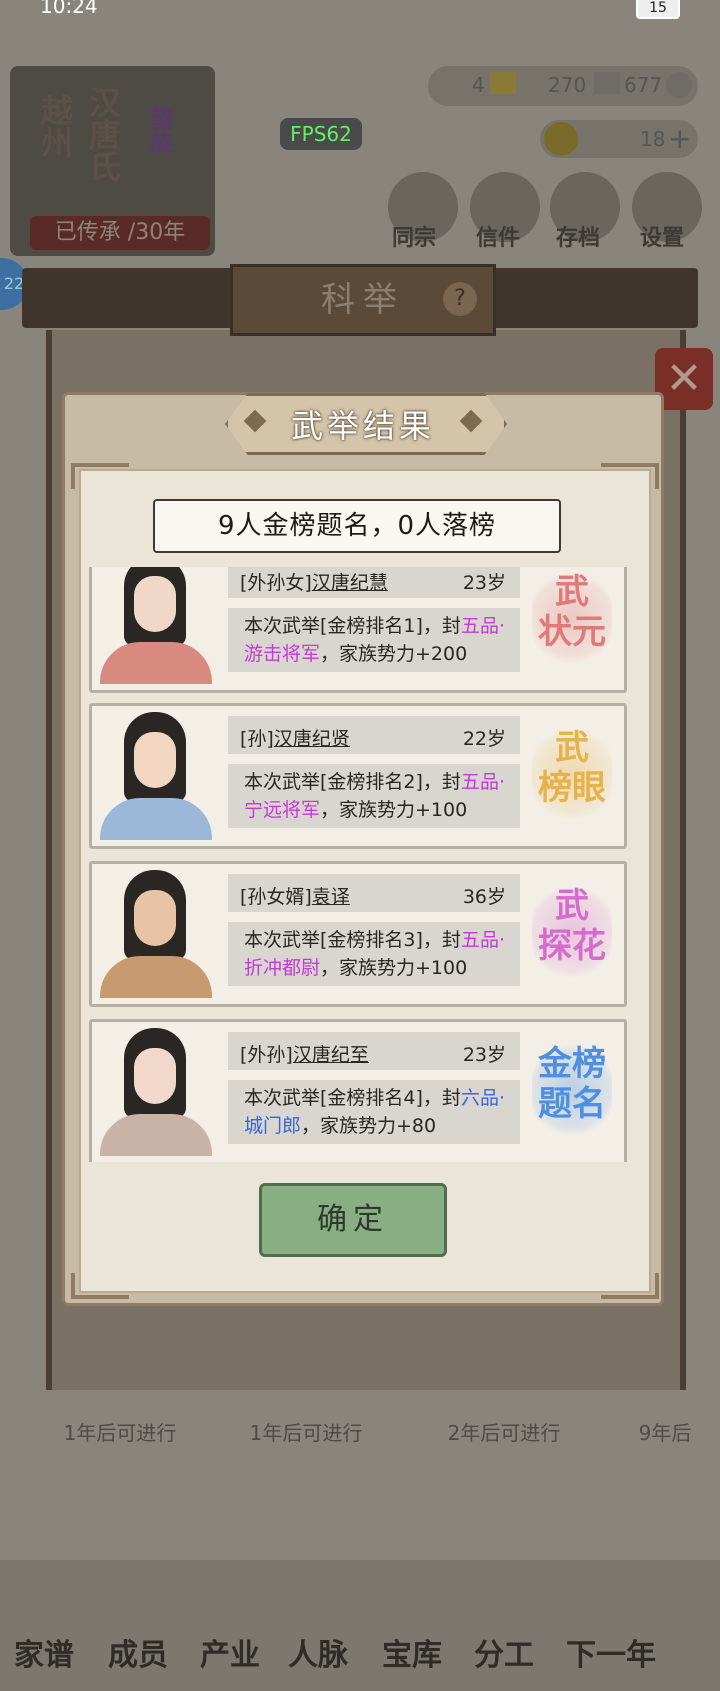  Describe the element at coordinates (366, 424) in the screenshot. I see `modal-header: 武举结果` at that location.